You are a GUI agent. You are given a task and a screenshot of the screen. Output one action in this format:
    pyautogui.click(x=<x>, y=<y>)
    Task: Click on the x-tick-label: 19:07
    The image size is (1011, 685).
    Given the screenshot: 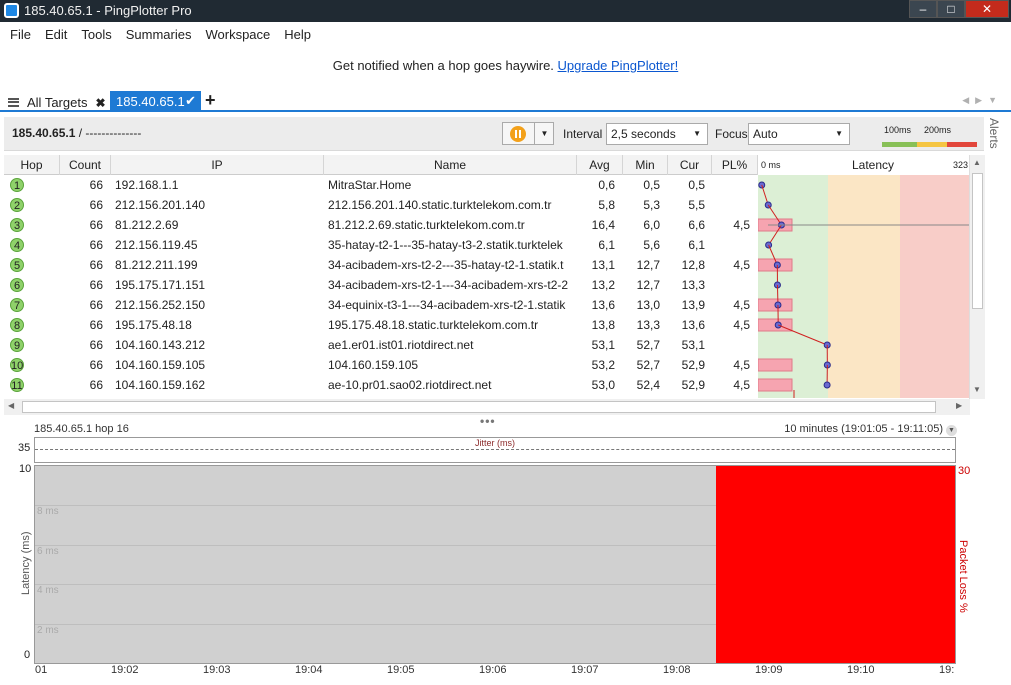 What is the action you would take?
    pyautogui.click(x=585, y=670)
    